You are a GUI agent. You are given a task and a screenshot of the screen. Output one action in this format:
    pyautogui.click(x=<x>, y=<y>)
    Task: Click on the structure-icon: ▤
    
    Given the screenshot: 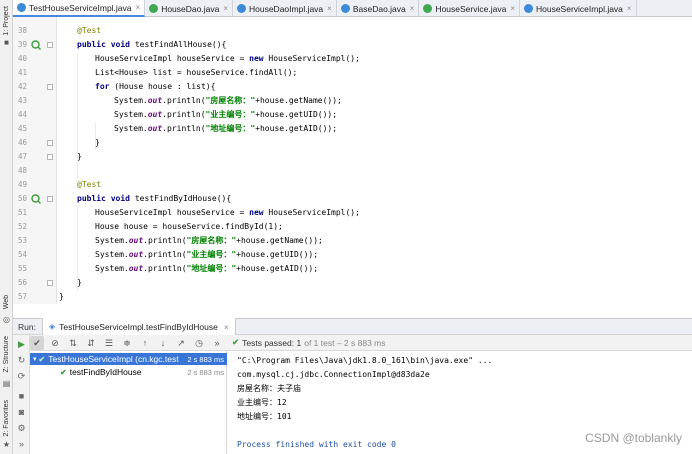 What is the action you would take?
    pyautogui.click(x=6, y=383)
    